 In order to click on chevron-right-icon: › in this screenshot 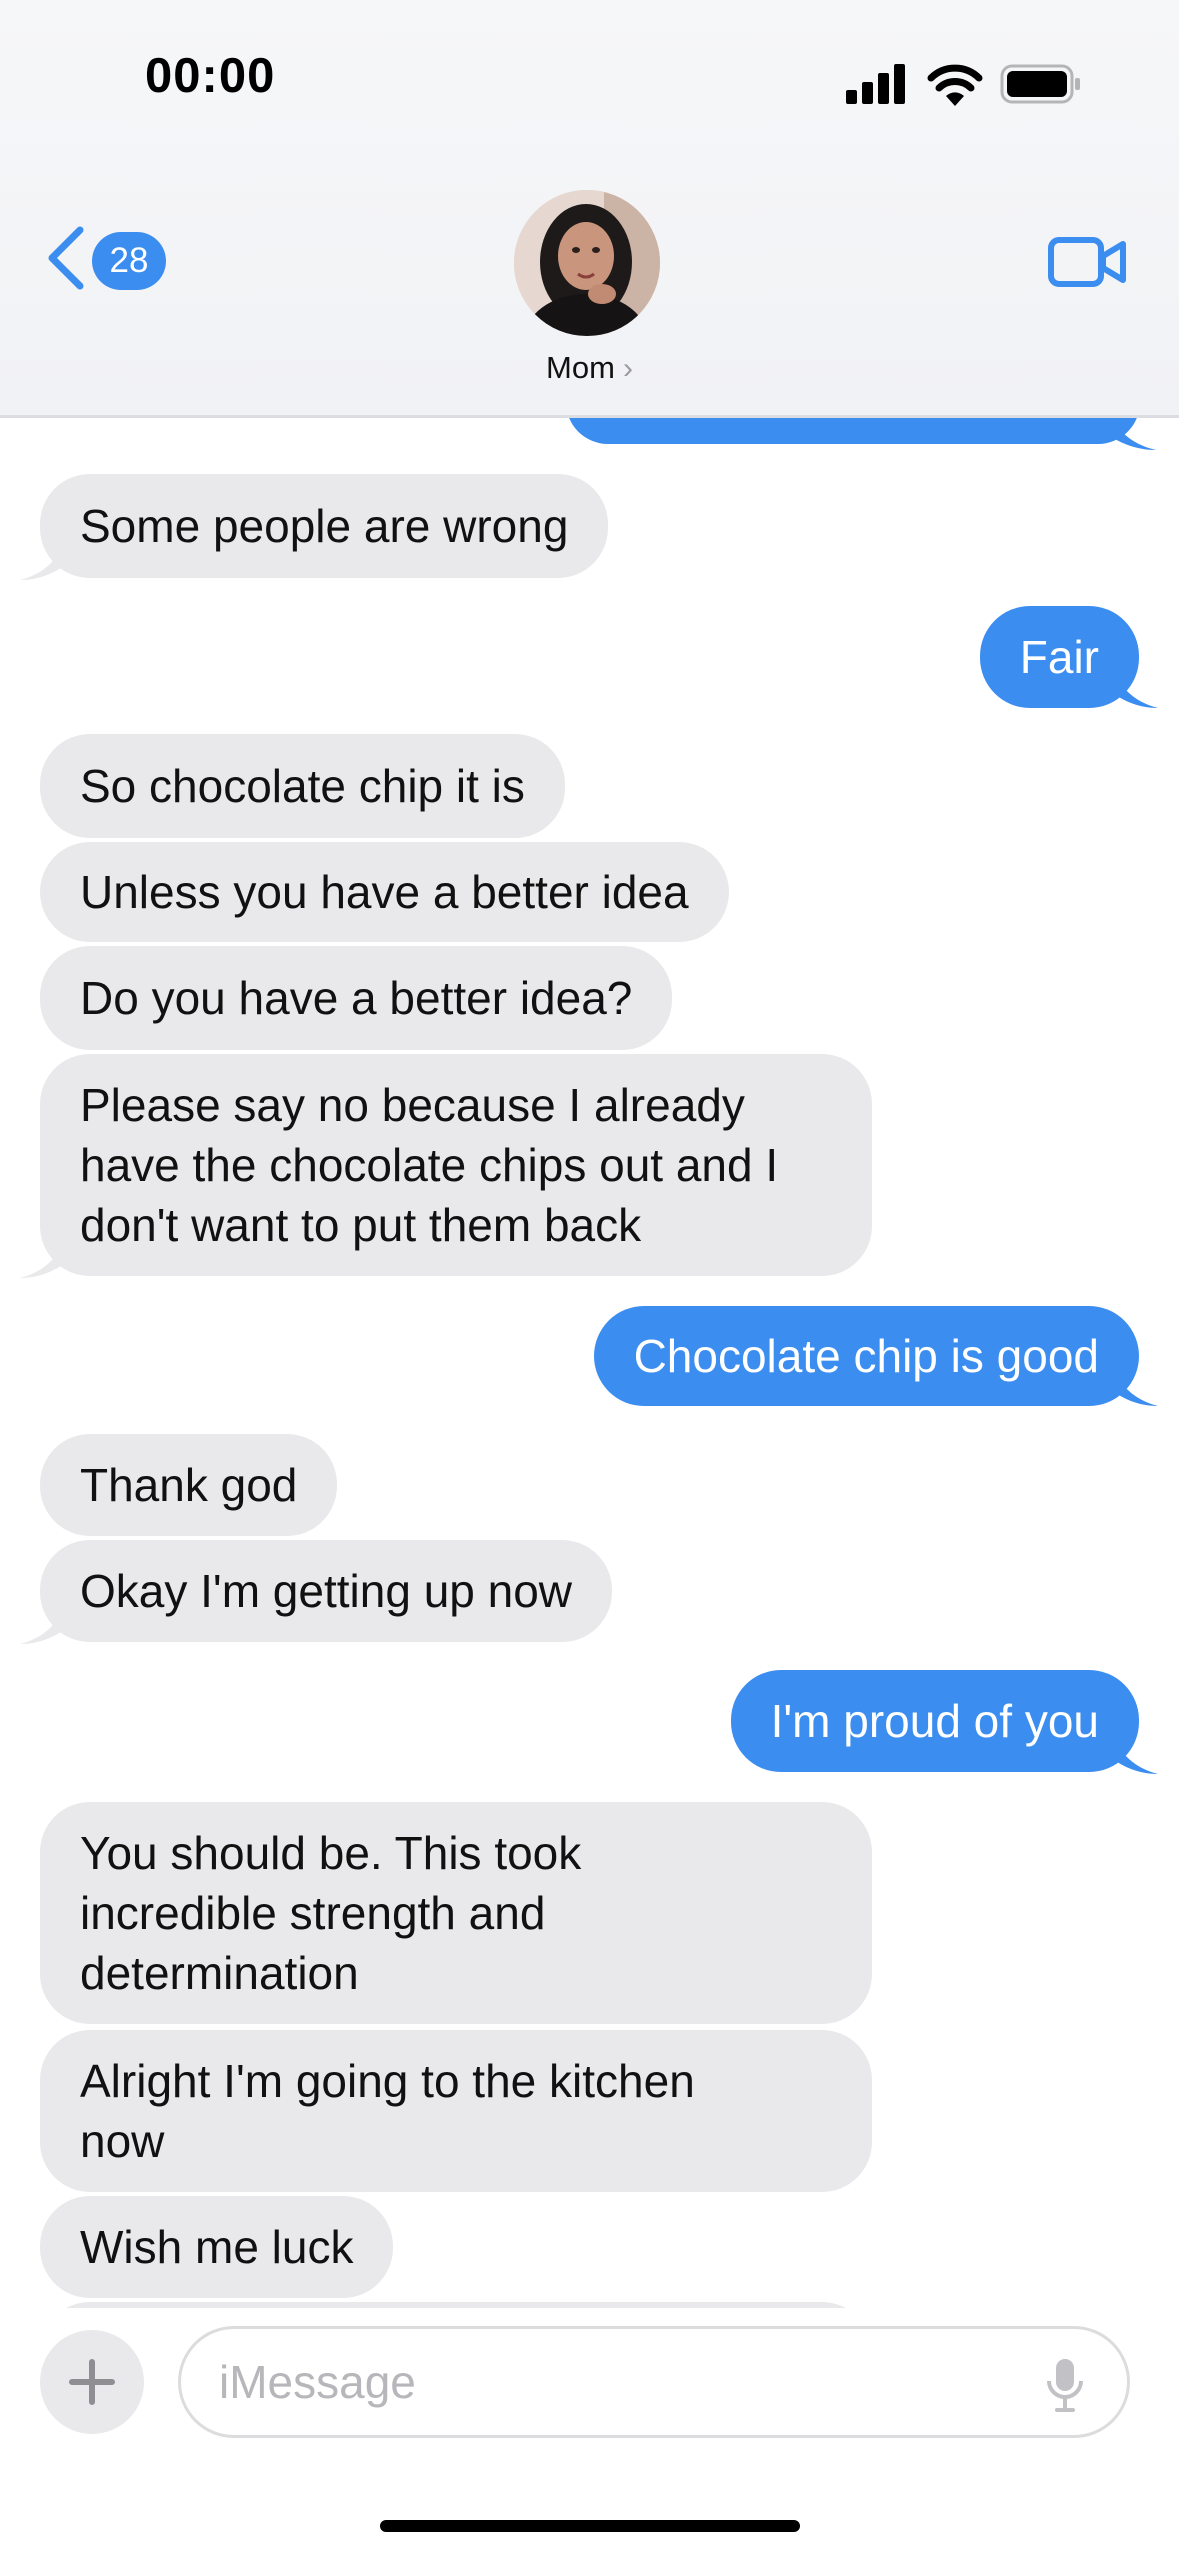, I will do `click(627, 368)`.